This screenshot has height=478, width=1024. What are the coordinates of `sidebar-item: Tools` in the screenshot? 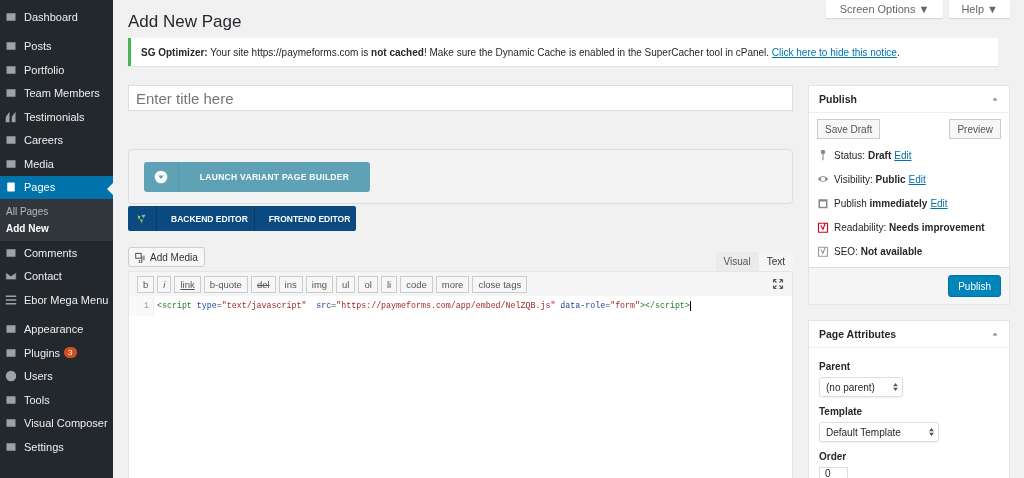 It's located at (56, 400).